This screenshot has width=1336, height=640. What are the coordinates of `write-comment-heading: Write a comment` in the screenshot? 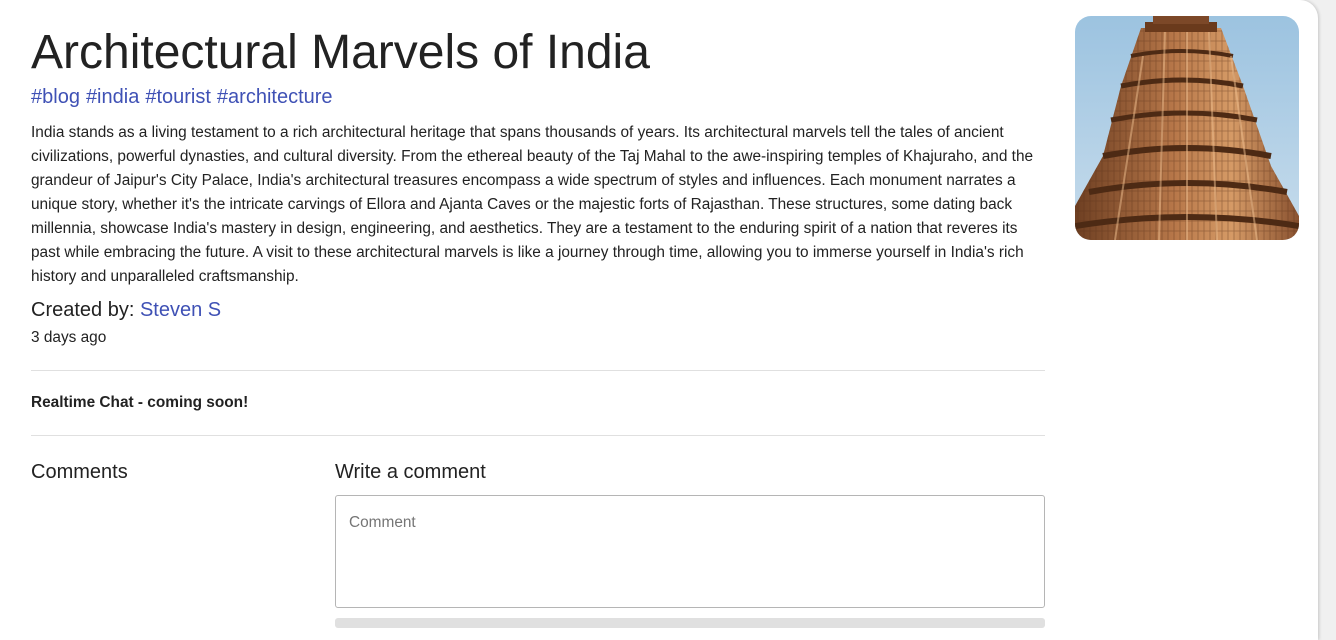 It's located at (410, 472).